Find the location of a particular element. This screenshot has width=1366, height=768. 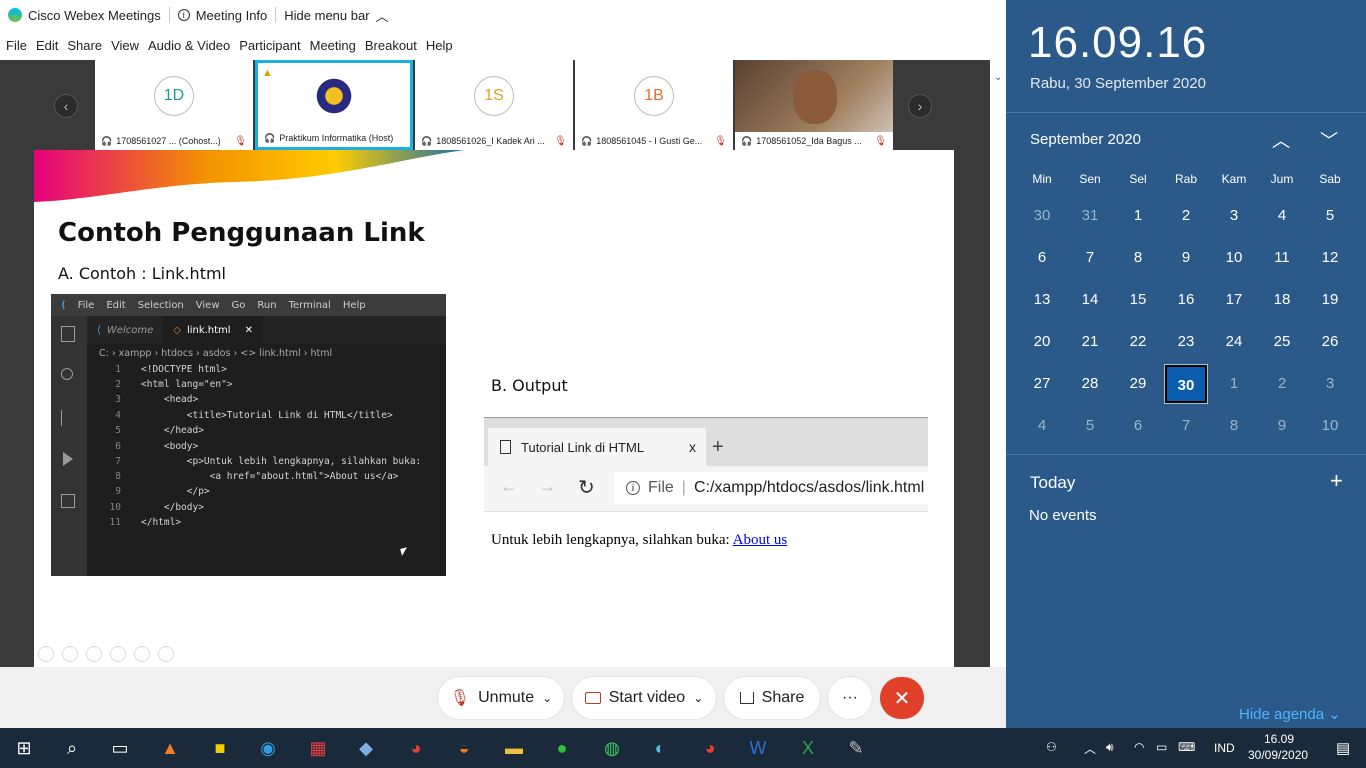

sticky-notes-icon: ■ is located at coordinates (220, 748).